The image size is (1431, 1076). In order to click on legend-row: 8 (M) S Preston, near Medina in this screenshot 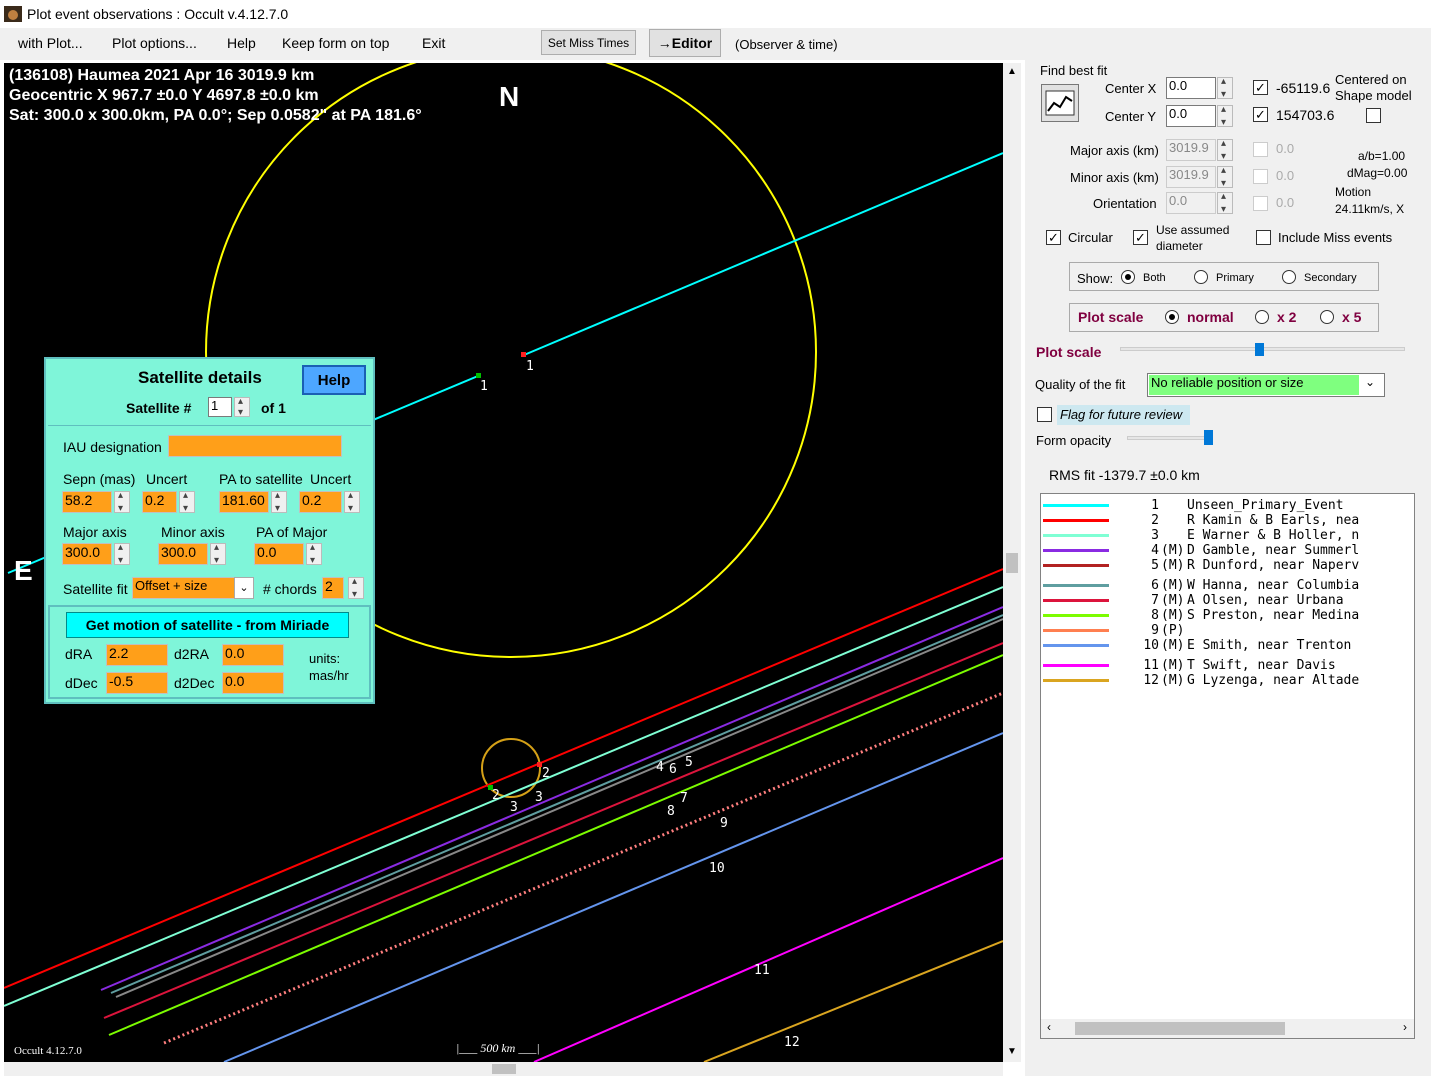, I will do `click(1227, 615)`.